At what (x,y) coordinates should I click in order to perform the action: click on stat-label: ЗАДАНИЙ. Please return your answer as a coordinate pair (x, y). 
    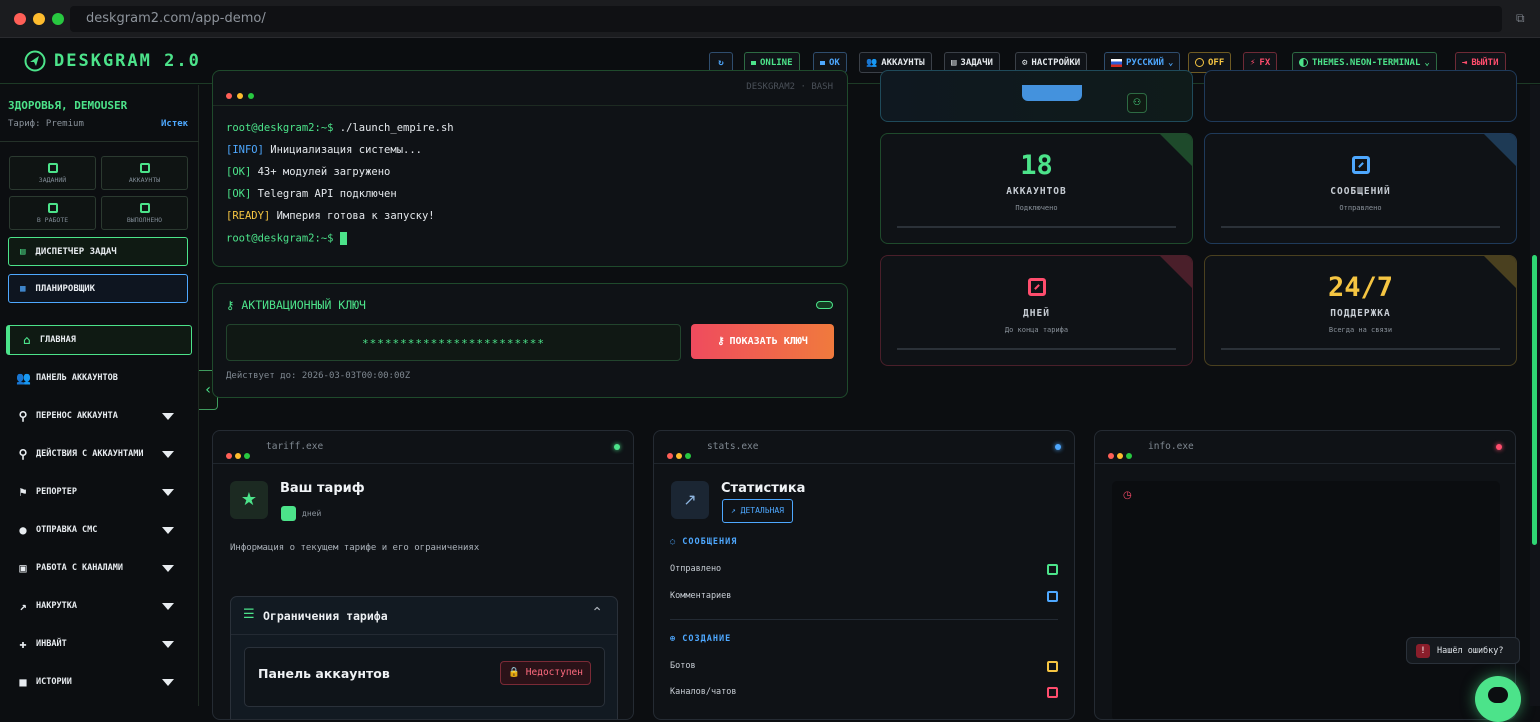
    Looking at the image, I should click on (52, 180).